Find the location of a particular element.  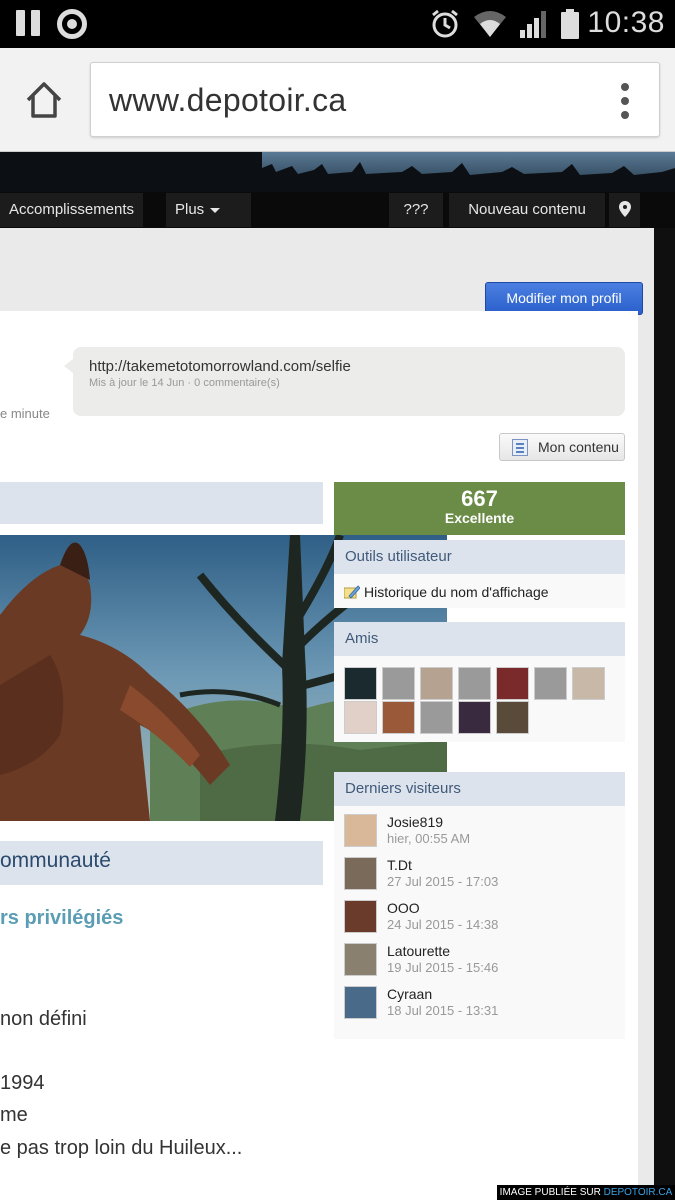

page-edge is located at coordinates (664, 714).